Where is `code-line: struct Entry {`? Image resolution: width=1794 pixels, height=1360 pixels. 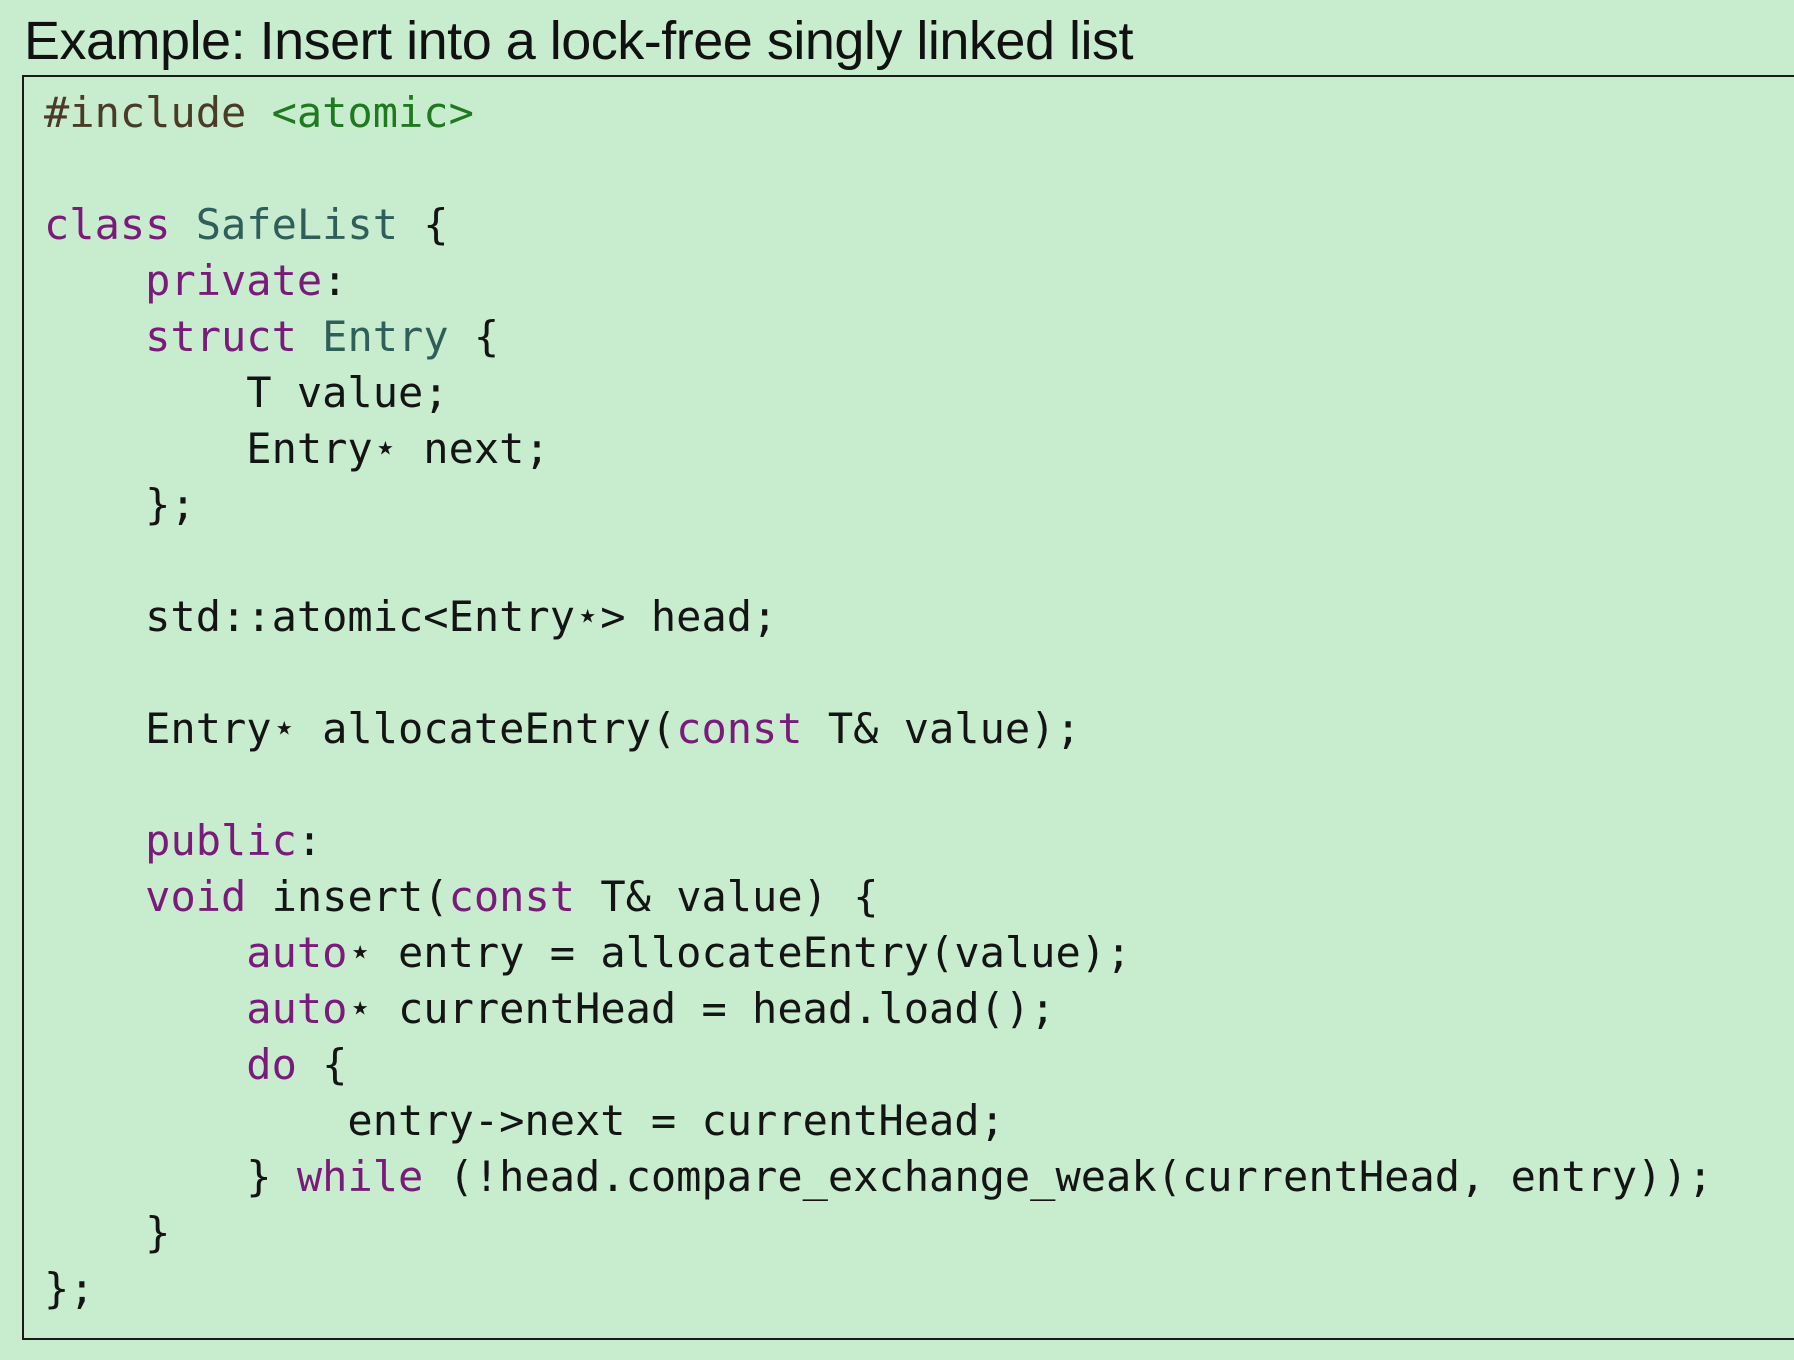
code-line: struct Entry { is located at coordinates (878, 337).